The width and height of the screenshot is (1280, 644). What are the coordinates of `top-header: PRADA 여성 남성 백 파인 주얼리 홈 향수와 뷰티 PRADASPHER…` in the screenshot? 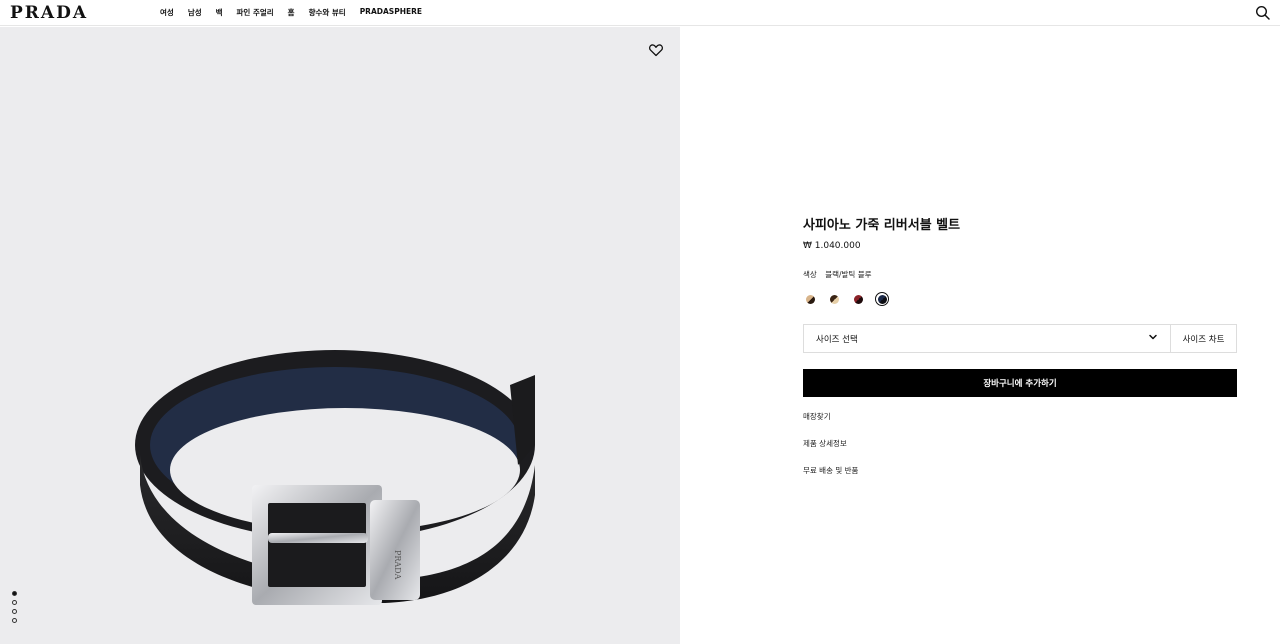 It's located at (640, 13).